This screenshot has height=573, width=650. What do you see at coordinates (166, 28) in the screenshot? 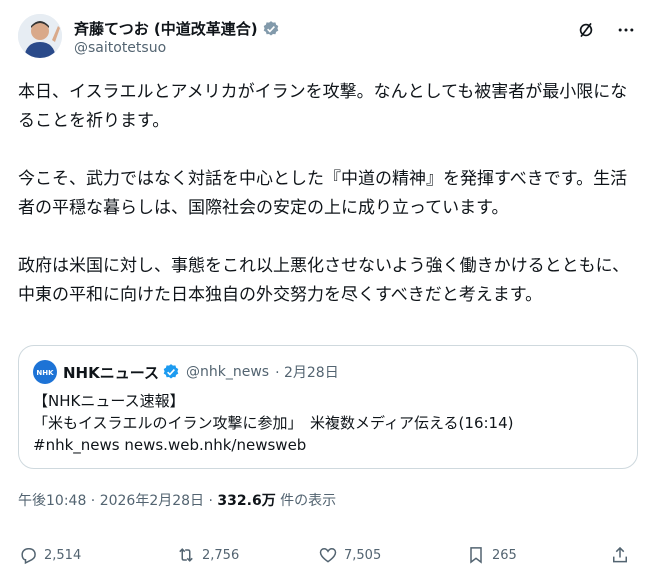
I see `author-name: 斉藤てつお (中道改革連合)` at bounding box center [166, 28].